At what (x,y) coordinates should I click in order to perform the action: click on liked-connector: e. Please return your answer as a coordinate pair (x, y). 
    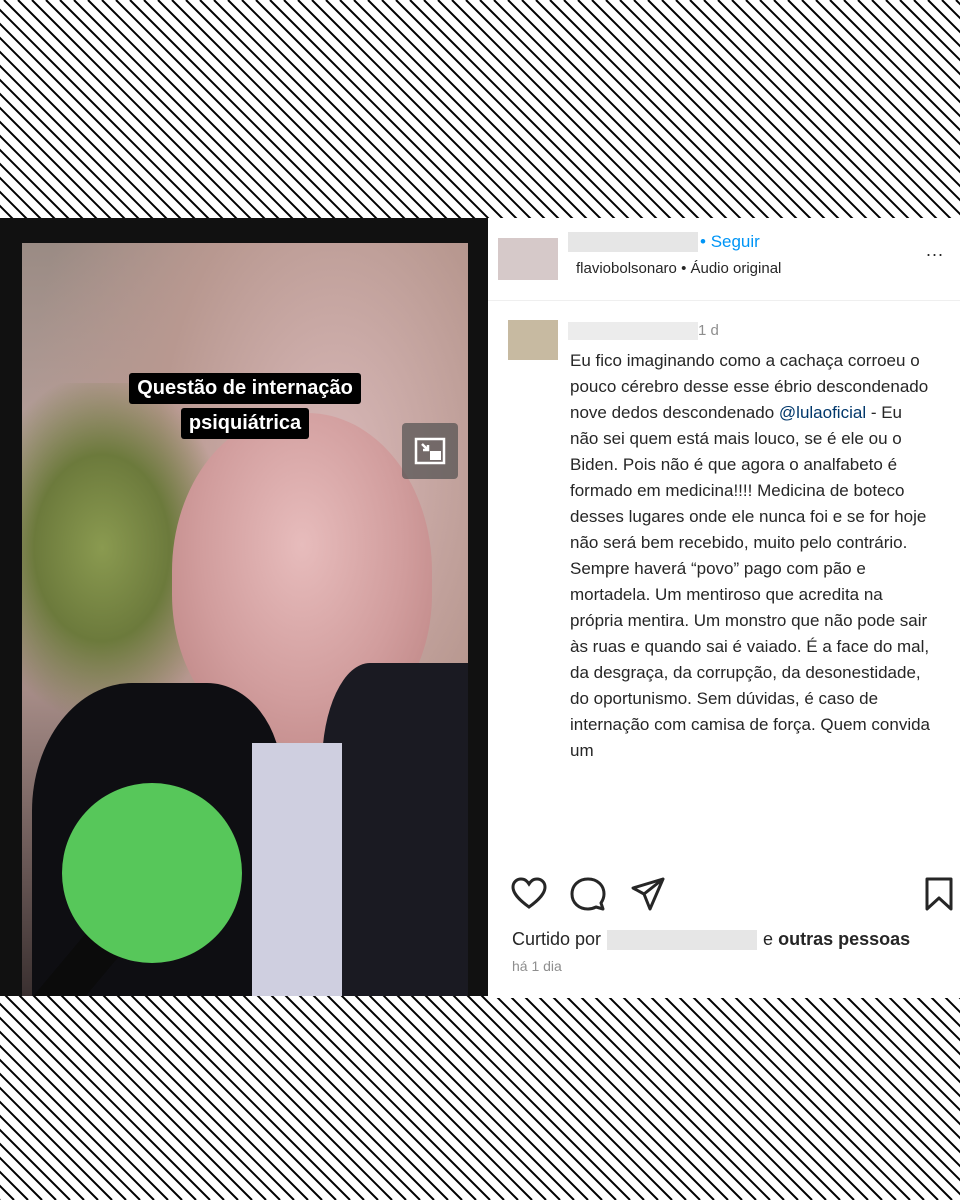
    Looking at the image, I should click on (768, 939).